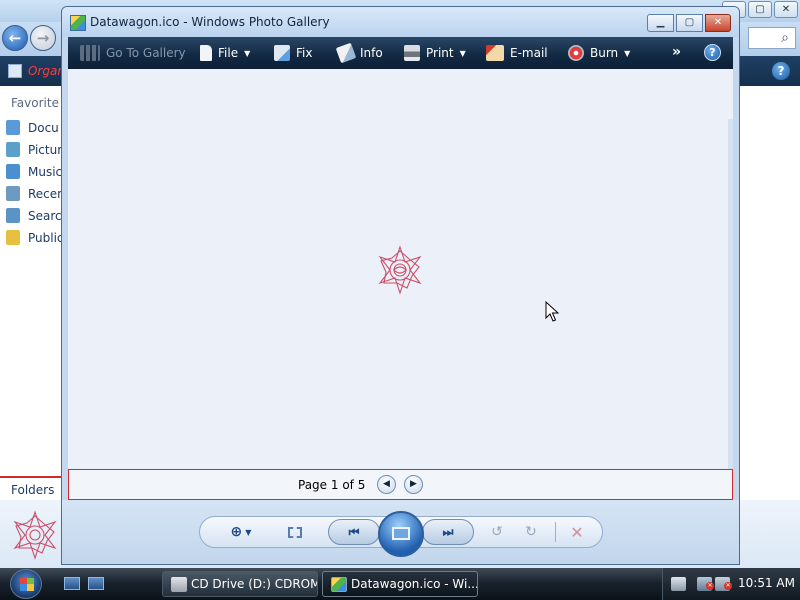 The height and width of the screenshot is (600, 800). I want to click on favorite-link-documents: Docu, so click(32, 128).